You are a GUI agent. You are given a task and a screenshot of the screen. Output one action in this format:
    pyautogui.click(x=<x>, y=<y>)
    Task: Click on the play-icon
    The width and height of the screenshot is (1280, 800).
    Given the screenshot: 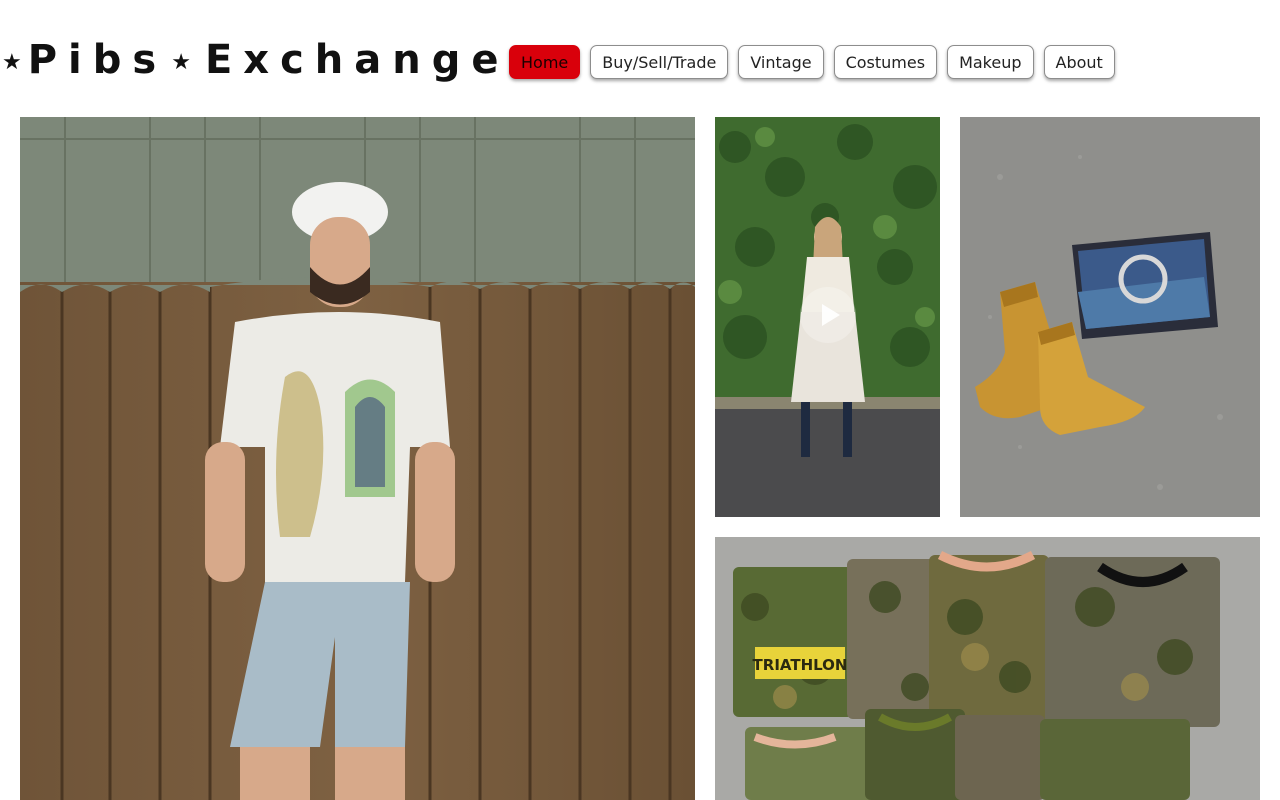 What is the action you would take?
    pyautogui.click(x=828, y=315)
    